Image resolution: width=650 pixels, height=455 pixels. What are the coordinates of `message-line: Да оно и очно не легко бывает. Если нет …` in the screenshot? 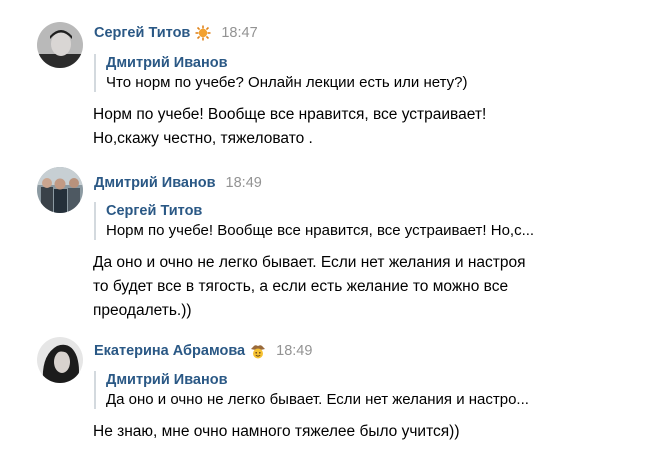 It's located at (309, 262).